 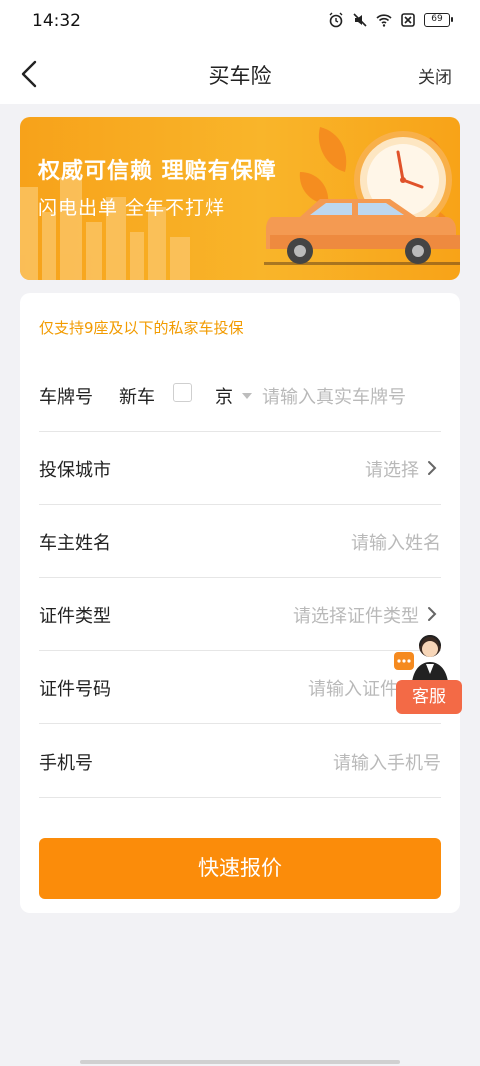 I want to click on banner-subtitle: 闪电出单 全年不打烊, so click(x=132, y=208).